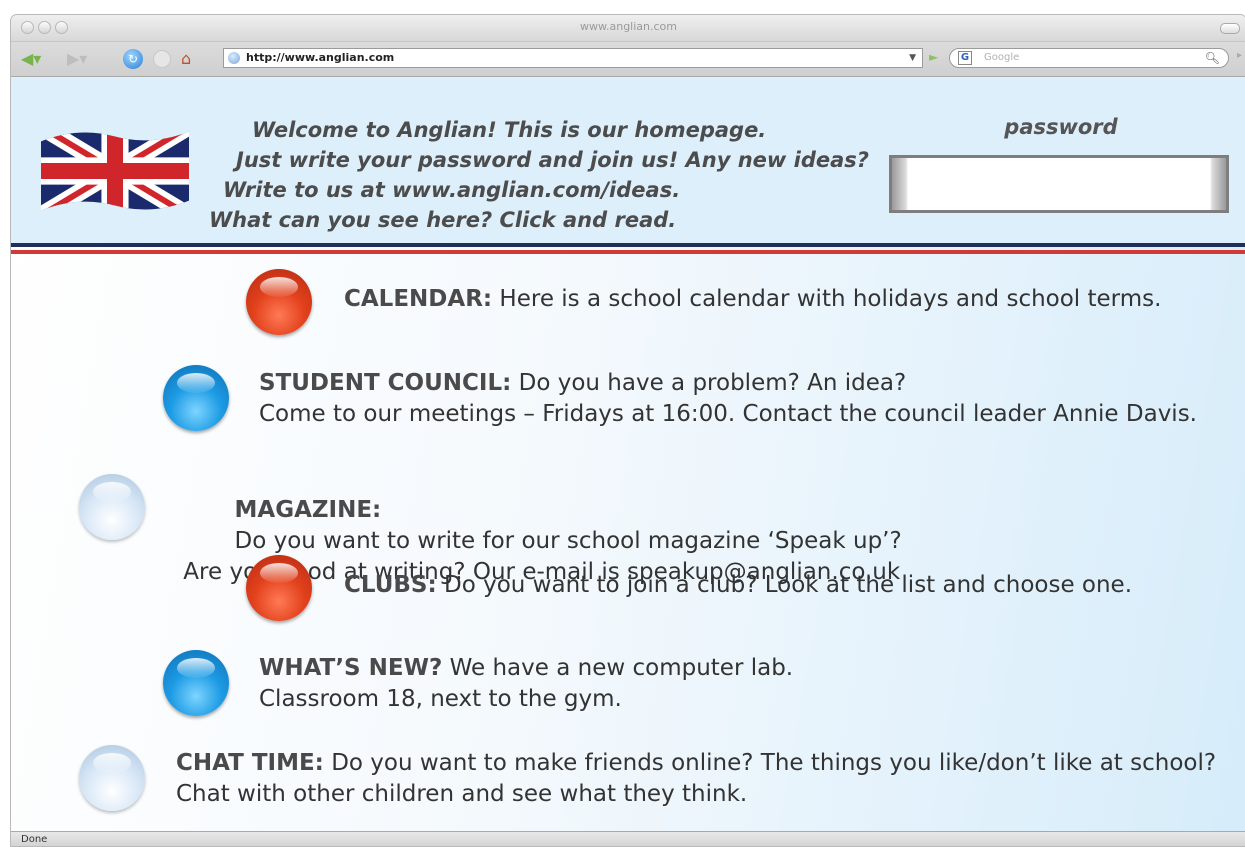  I want to click on title-bar: www.anglian.com, so click(628, 28).